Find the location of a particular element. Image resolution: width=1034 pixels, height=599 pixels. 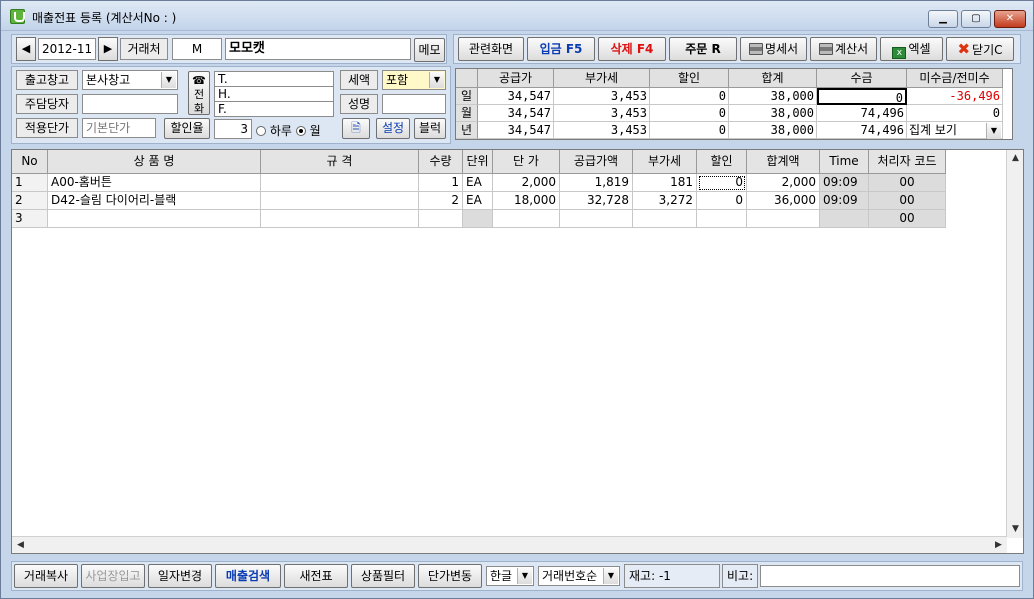

tax-select: 포함 ▼ is located at coordinates (414, 80).